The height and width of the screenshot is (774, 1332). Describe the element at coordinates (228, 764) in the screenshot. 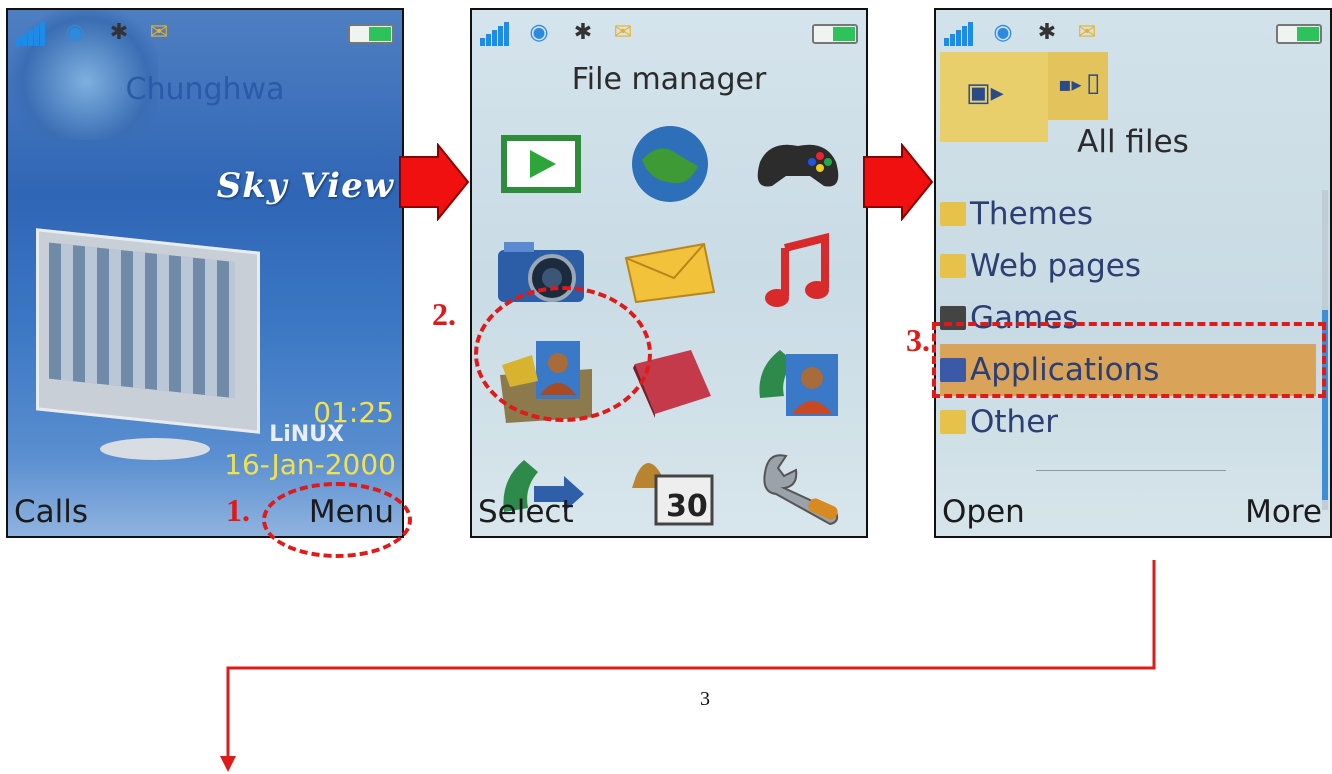

I see `arrow-down-icon` at that location.